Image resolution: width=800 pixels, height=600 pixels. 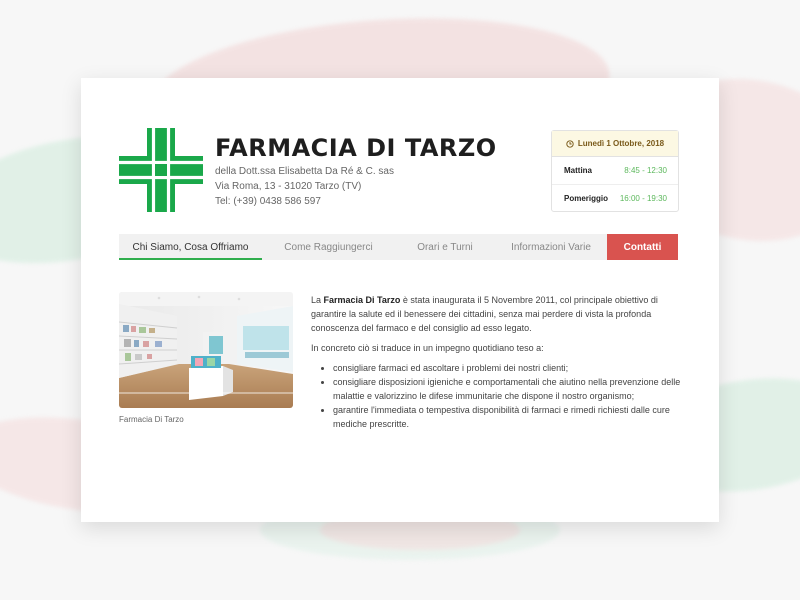 I want to click on pharmacy-interior-photo, so click(x=206, y=350).